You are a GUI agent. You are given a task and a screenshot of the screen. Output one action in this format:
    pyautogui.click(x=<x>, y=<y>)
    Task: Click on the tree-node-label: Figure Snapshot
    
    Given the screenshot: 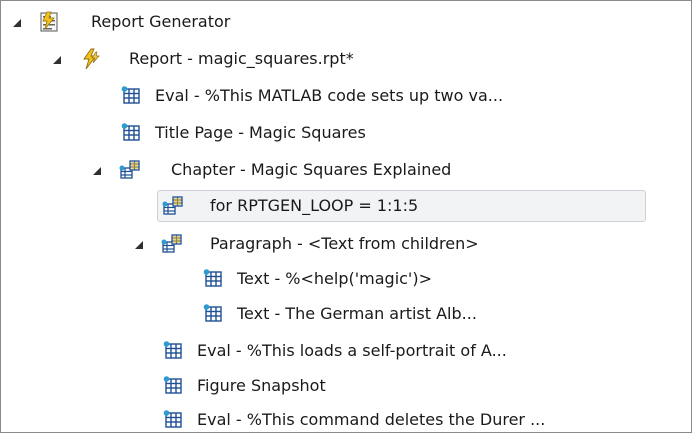 What is the action you would take?
    pyautogui.click(x=261, y=385)
    